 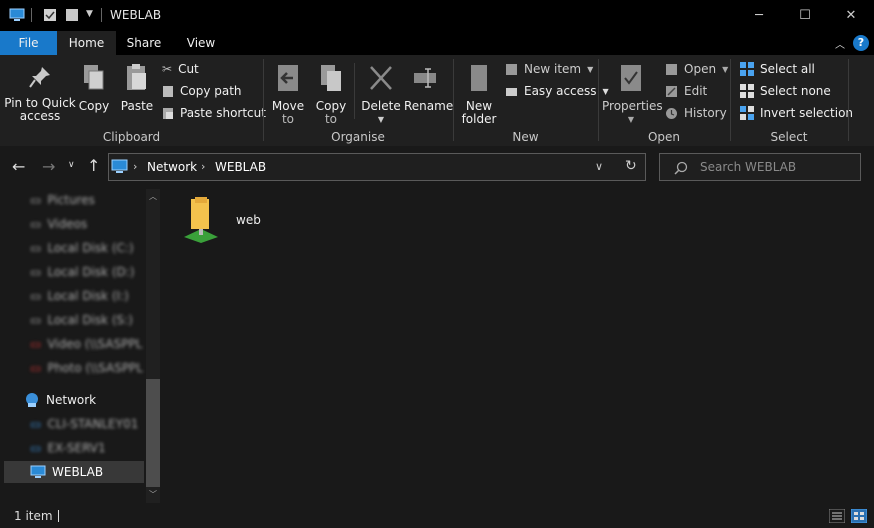 I want to click on copy-path-button: Copy path, so click(x=202, y=91).